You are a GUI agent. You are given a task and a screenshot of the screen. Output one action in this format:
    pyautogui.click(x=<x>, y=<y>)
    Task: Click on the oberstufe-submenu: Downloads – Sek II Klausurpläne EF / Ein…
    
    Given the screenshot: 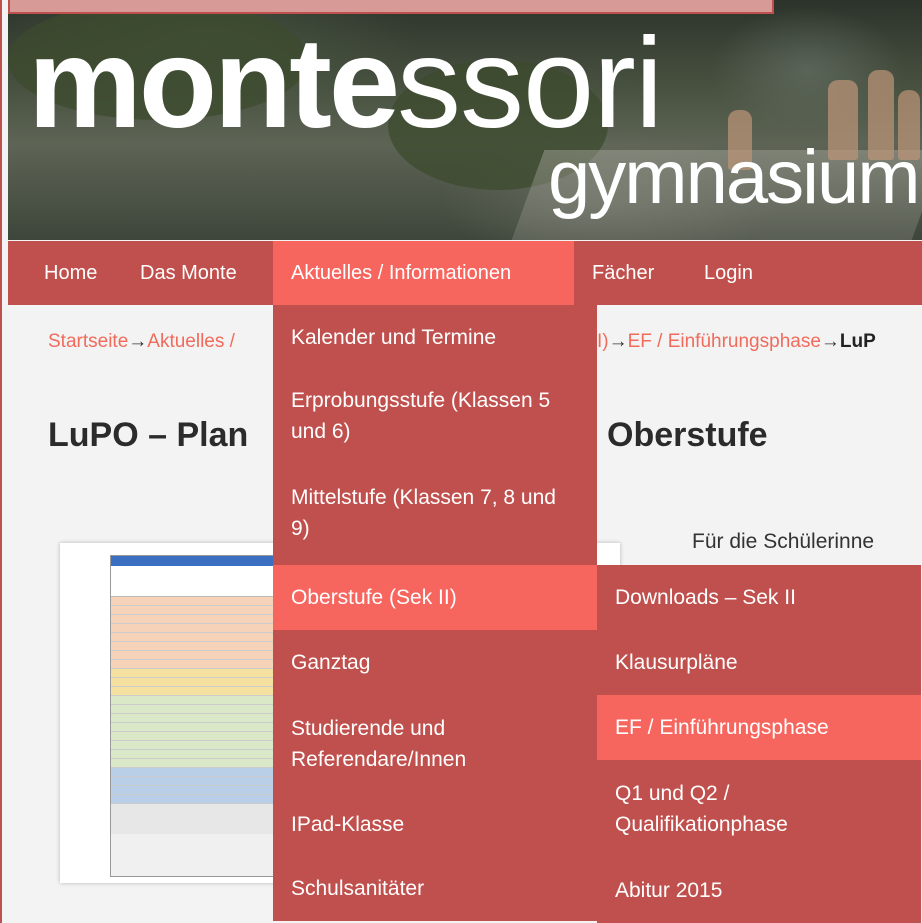 What is the action you would take?
    pyautogui.click(x=759, y=744)
    